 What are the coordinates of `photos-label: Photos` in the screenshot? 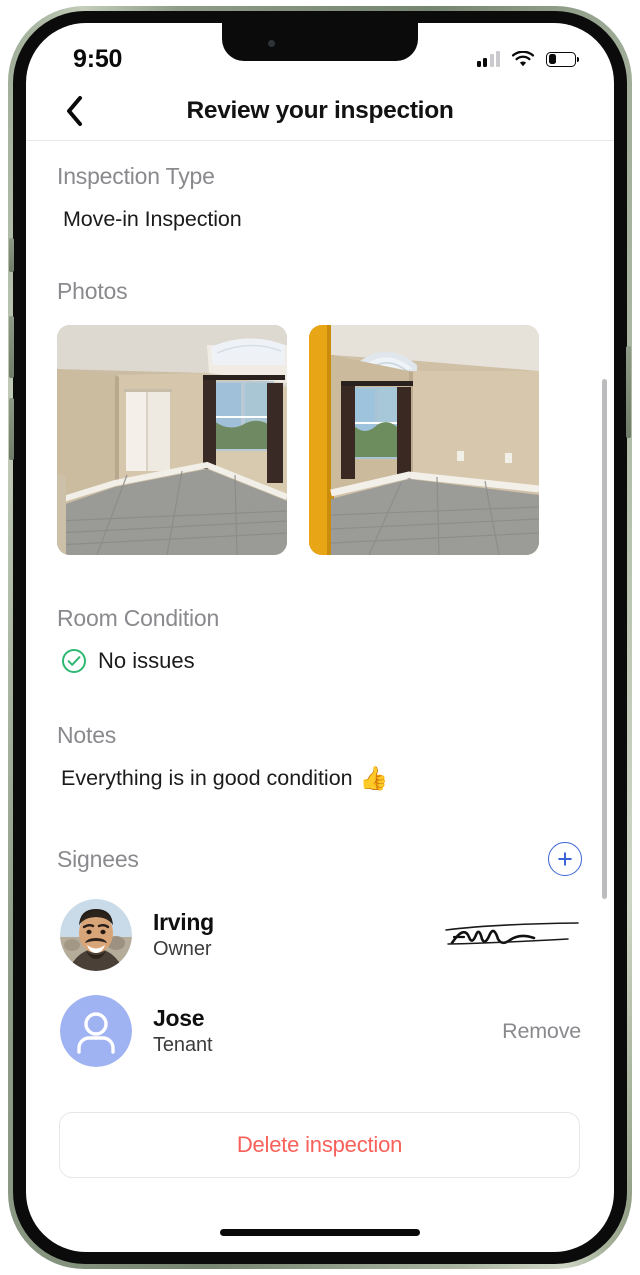 It's located at (92, 291).